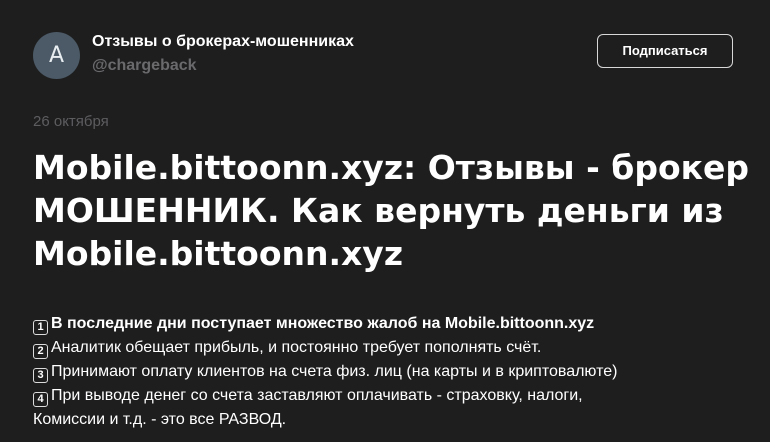  Describe the element at coordinates (144, 66) in the screenshot. I see `channel-handle: @chargeback` at that location.